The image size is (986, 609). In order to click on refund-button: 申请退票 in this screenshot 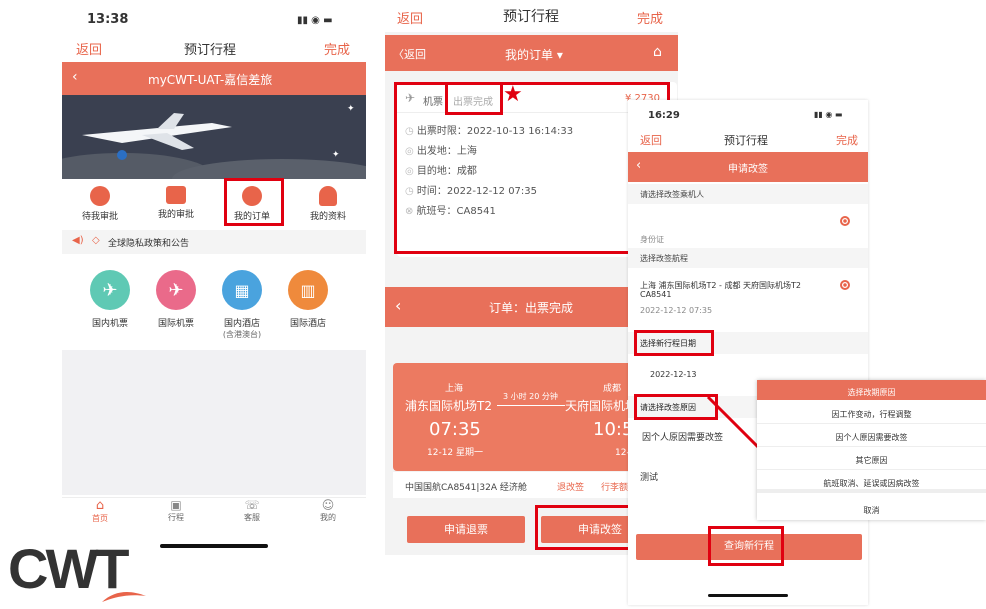, I will do `click(466, 529)`.